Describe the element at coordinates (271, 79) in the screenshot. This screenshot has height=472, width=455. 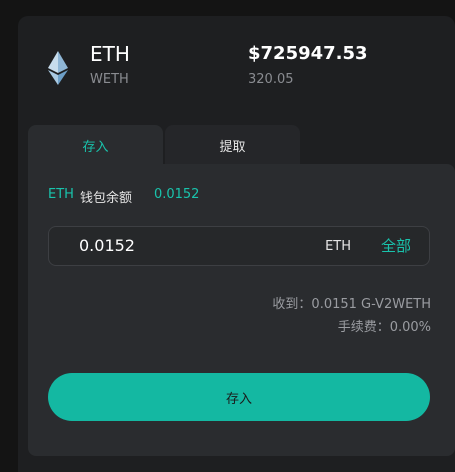
I see `token-price-sub: 320.05` at that location.